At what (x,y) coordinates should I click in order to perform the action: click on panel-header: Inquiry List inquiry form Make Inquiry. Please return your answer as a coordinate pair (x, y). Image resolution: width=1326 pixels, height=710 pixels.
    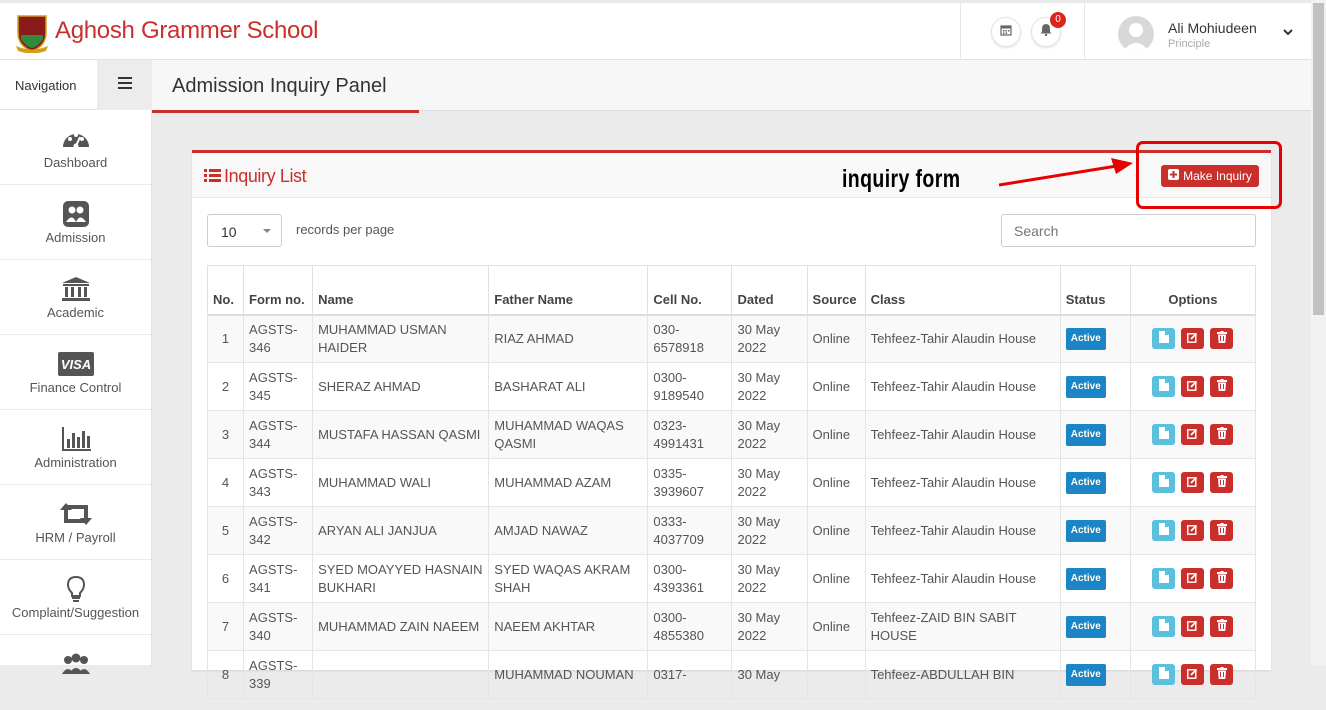
    Looking at the image, I should click on (737, 175).